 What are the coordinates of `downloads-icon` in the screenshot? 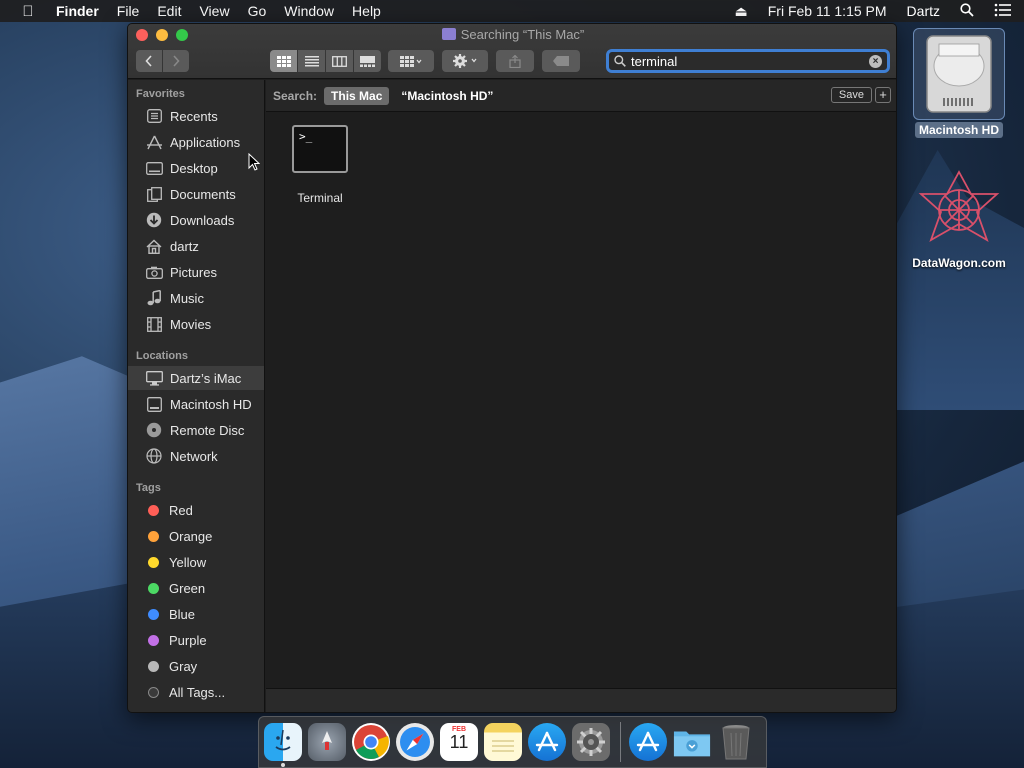 It's located at (154, 220).